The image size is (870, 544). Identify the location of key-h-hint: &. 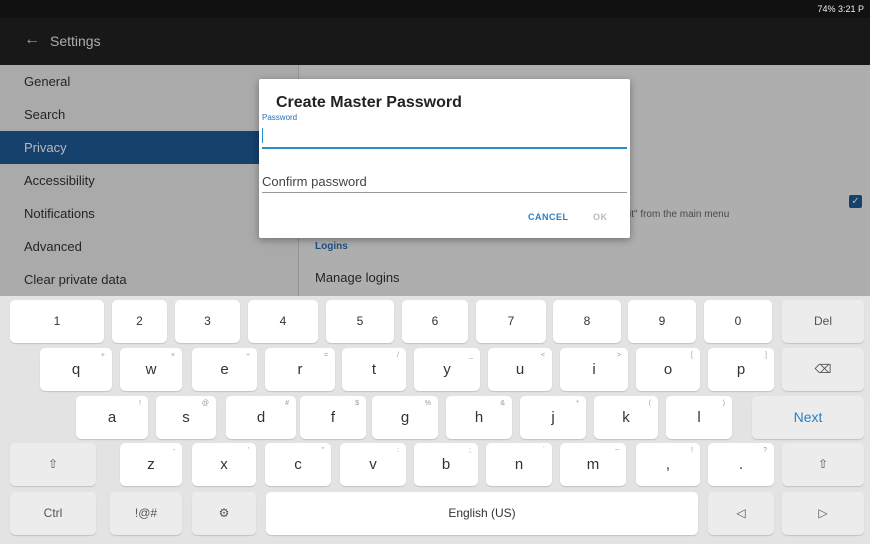
(502, 403).